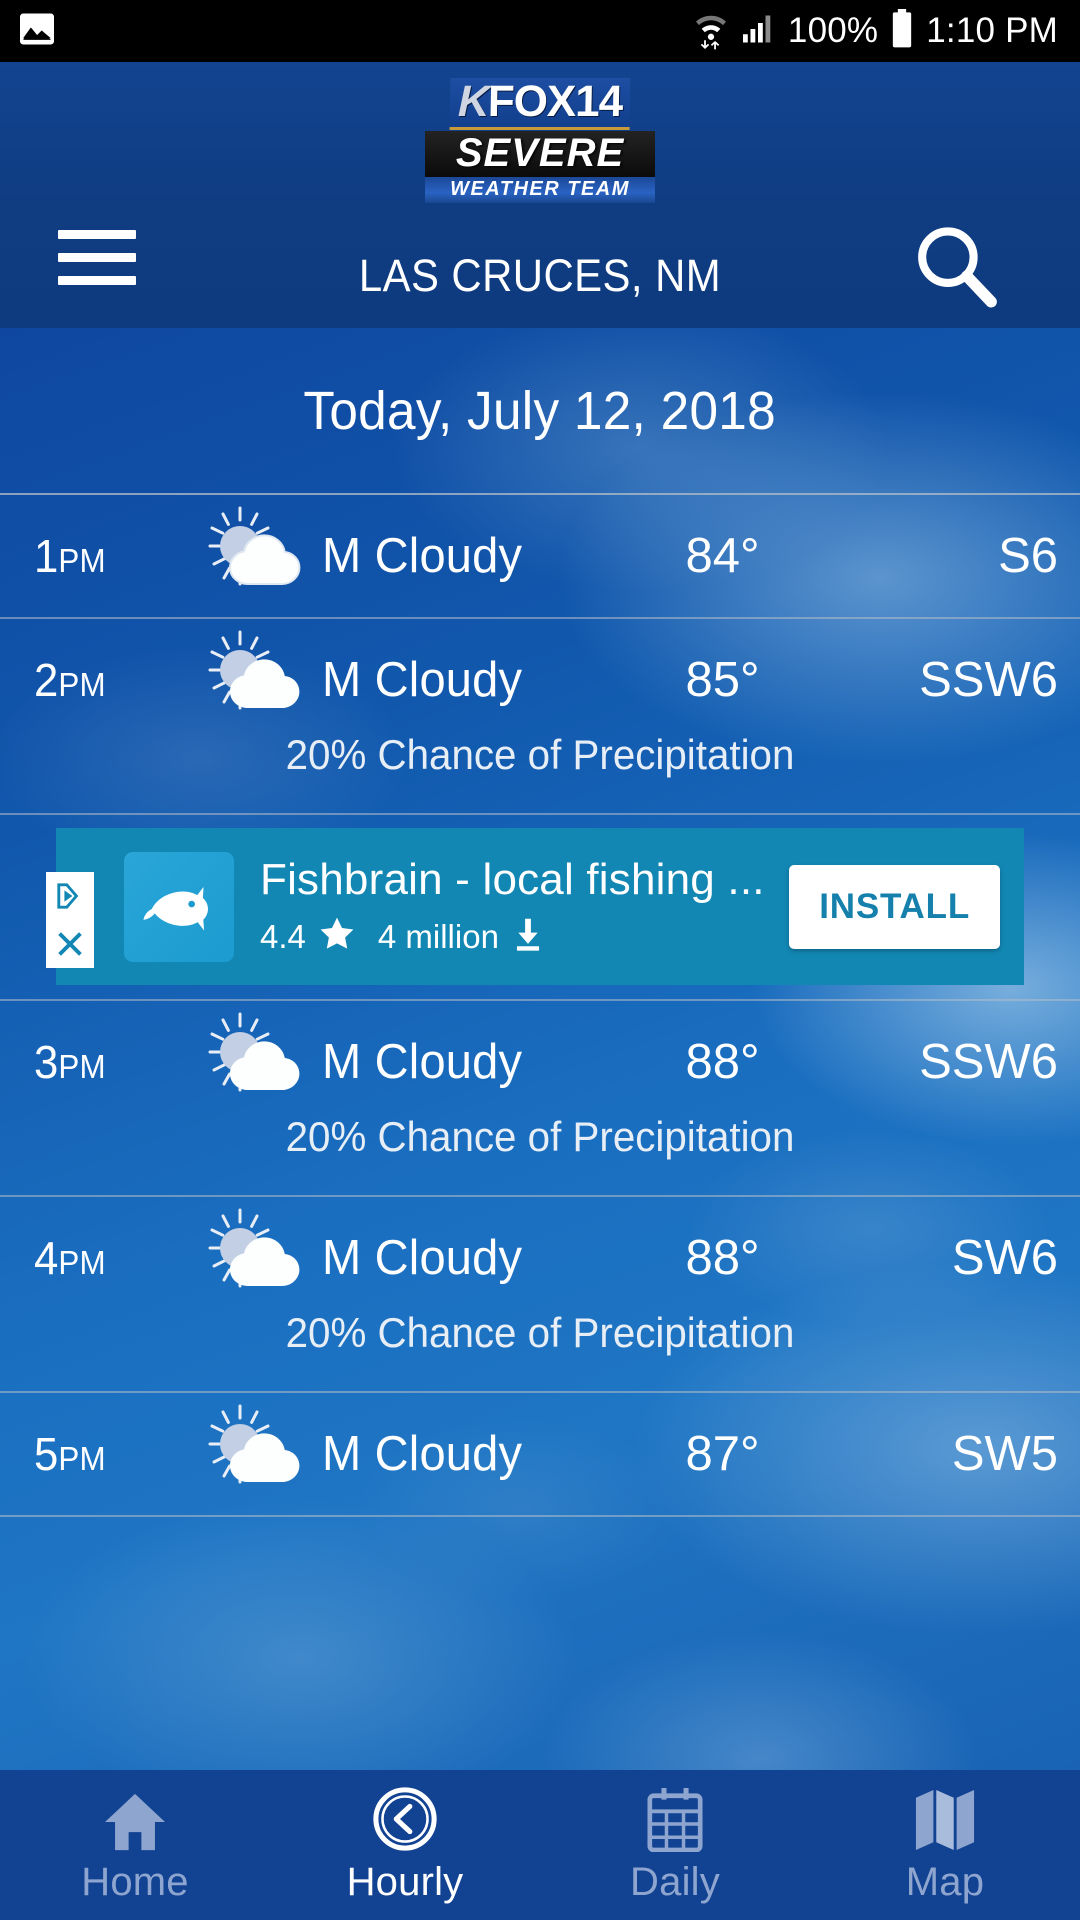  I want to click on forecast-row-main: 5PM M Cloudy 87° SW5, so click(540, 1454).